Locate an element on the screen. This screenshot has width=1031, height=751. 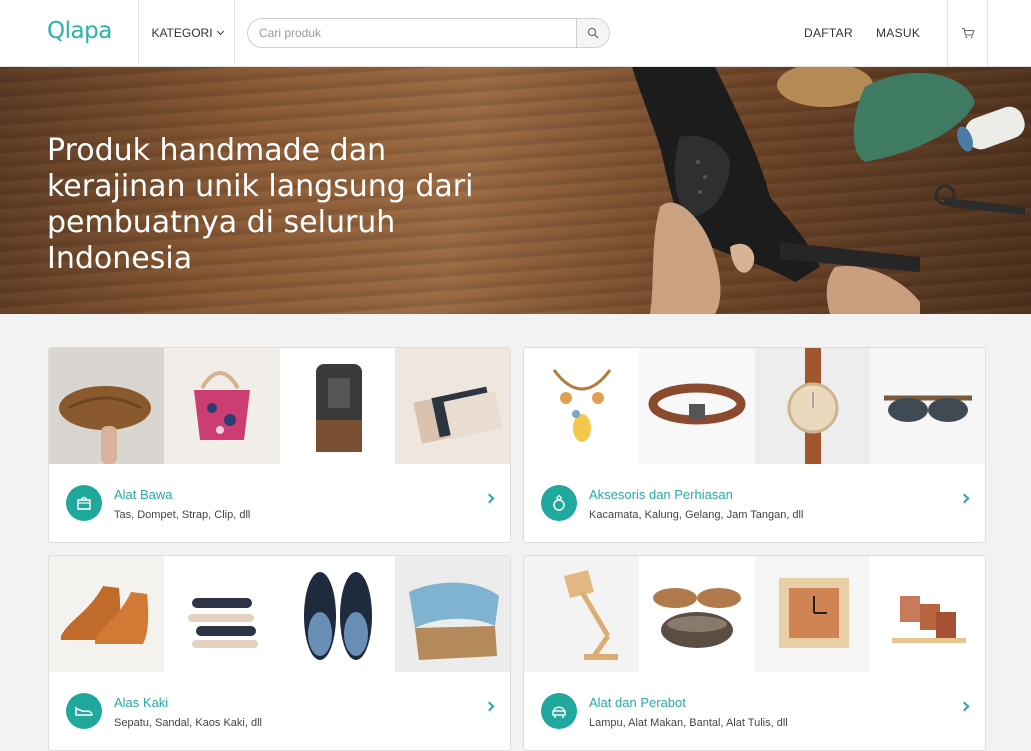
category-subtitle: Sepatu, Sandal, Kaos Kaki, dll is located at coordinates (188, 723).